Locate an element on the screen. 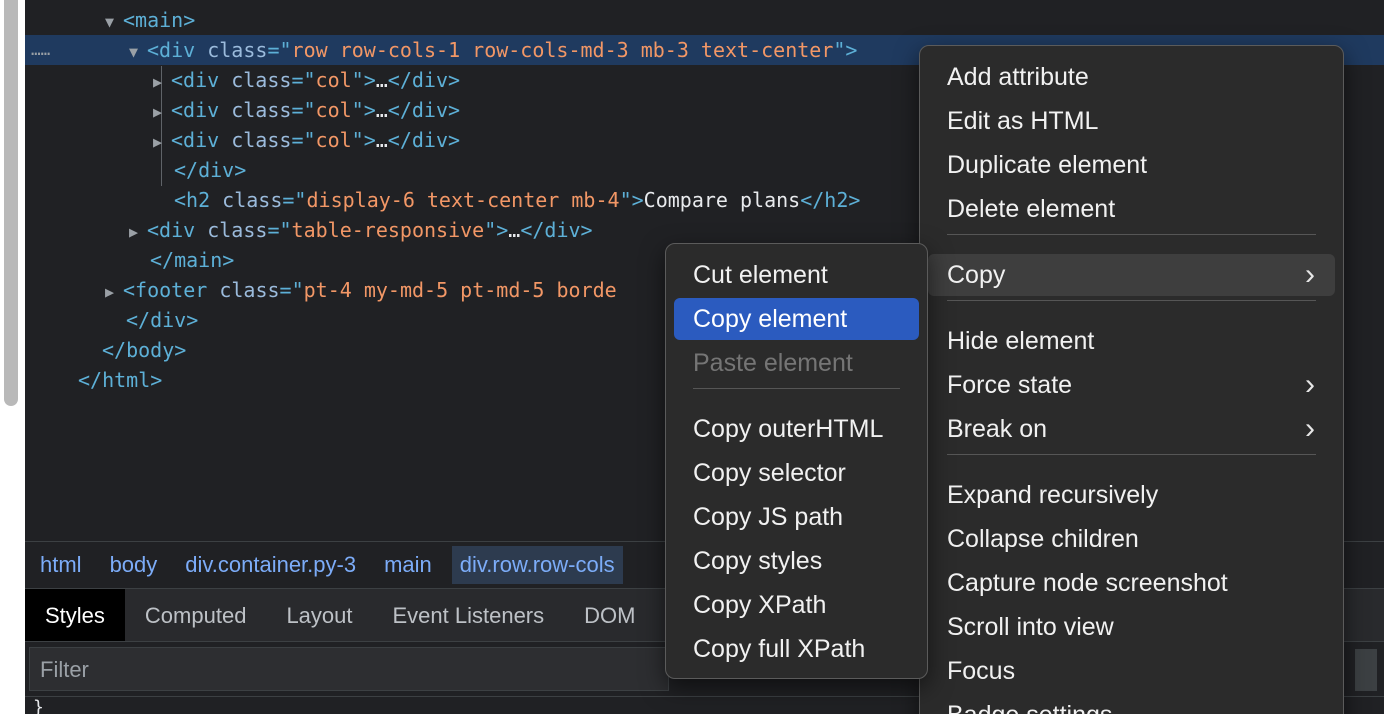 Image resolution: width=1384 pixels, height=714 pixels. tab-dom: DOM is located at coordinates (609, 615).